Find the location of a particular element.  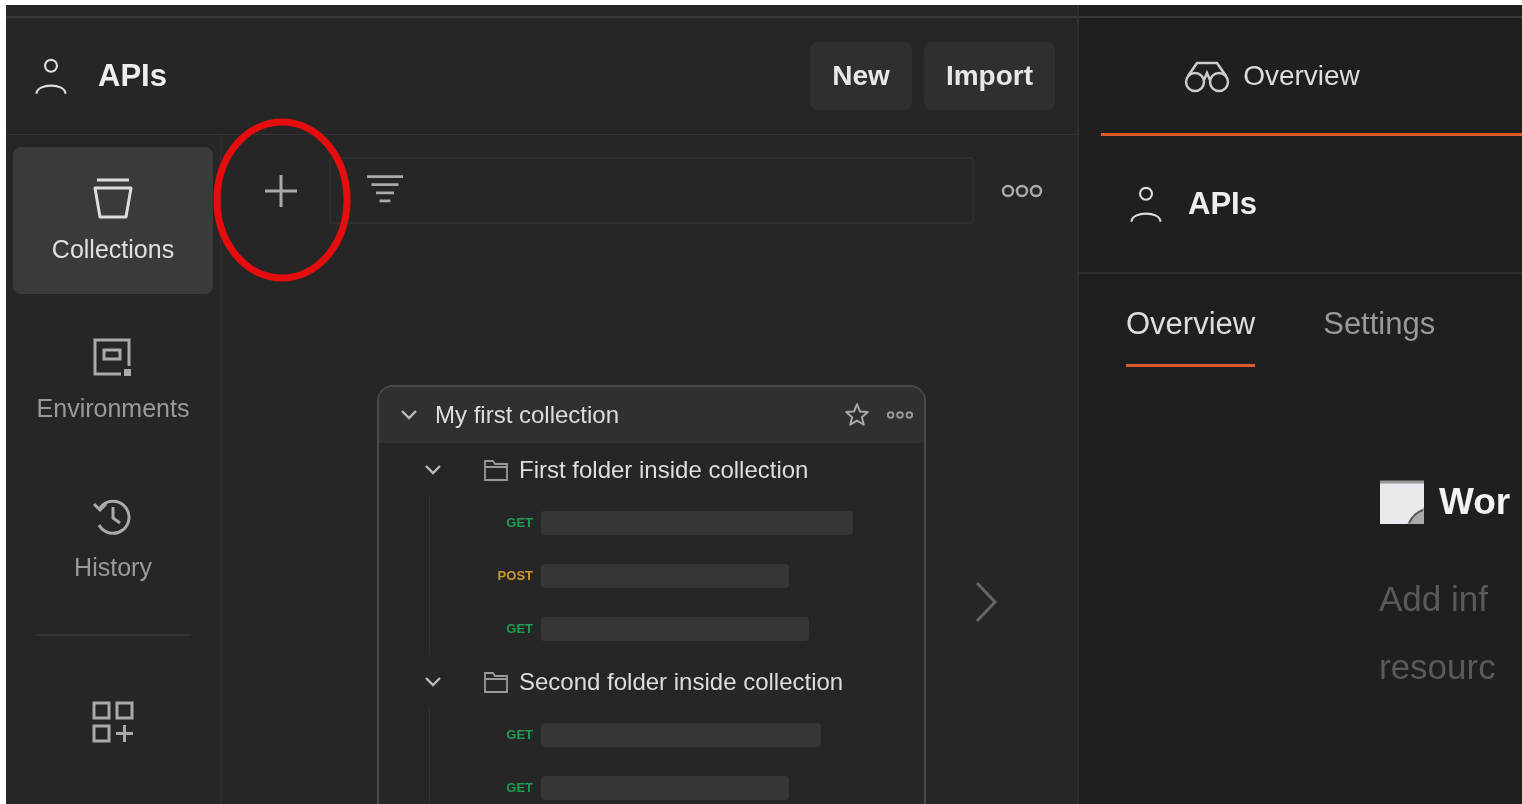

star-icon is located at coordinates (857, 415).